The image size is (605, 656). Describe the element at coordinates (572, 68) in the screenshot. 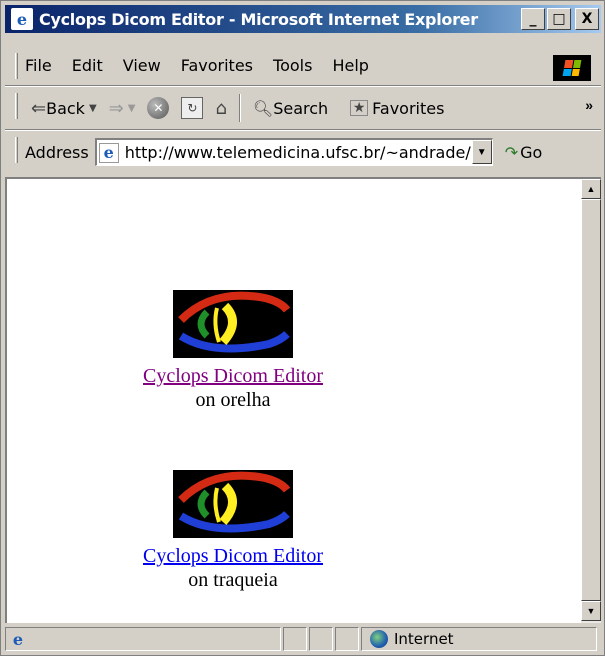

I see `windows-logo-icon` at that location.